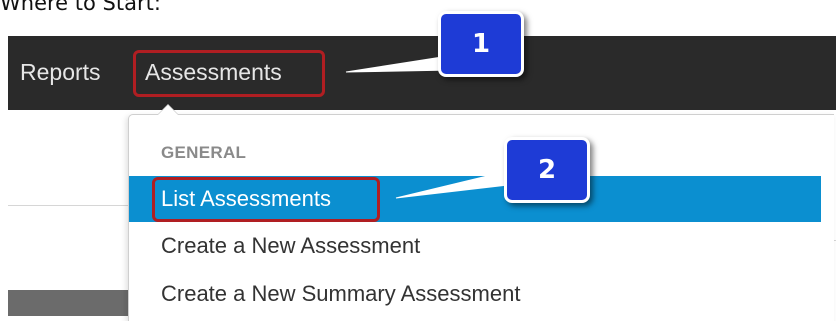  What do you see at coordinates (69, 205) in the screenshot?
I see `page-divider` at bounding box center [69, 205].